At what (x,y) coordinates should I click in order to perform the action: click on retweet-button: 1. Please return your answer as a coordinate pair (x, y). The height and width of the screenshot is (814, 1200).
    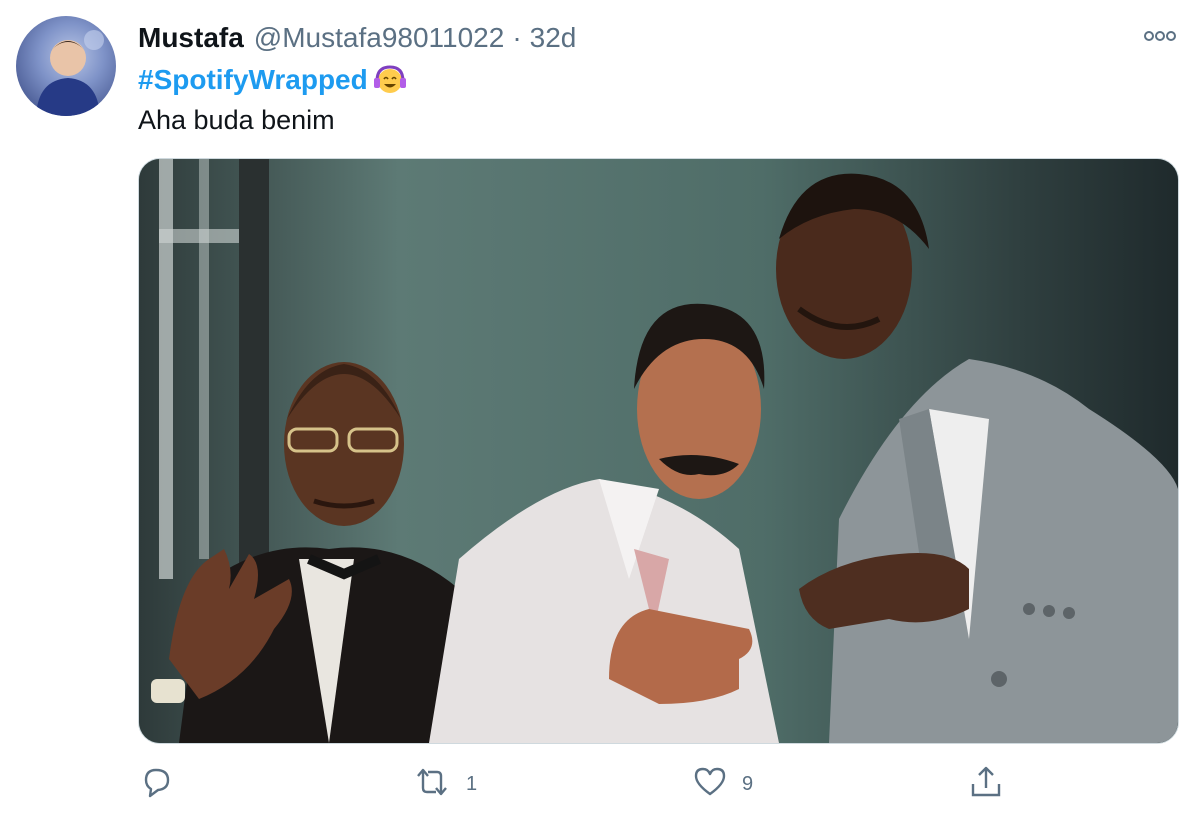
    Looking at the image, I should click on (444, 784).